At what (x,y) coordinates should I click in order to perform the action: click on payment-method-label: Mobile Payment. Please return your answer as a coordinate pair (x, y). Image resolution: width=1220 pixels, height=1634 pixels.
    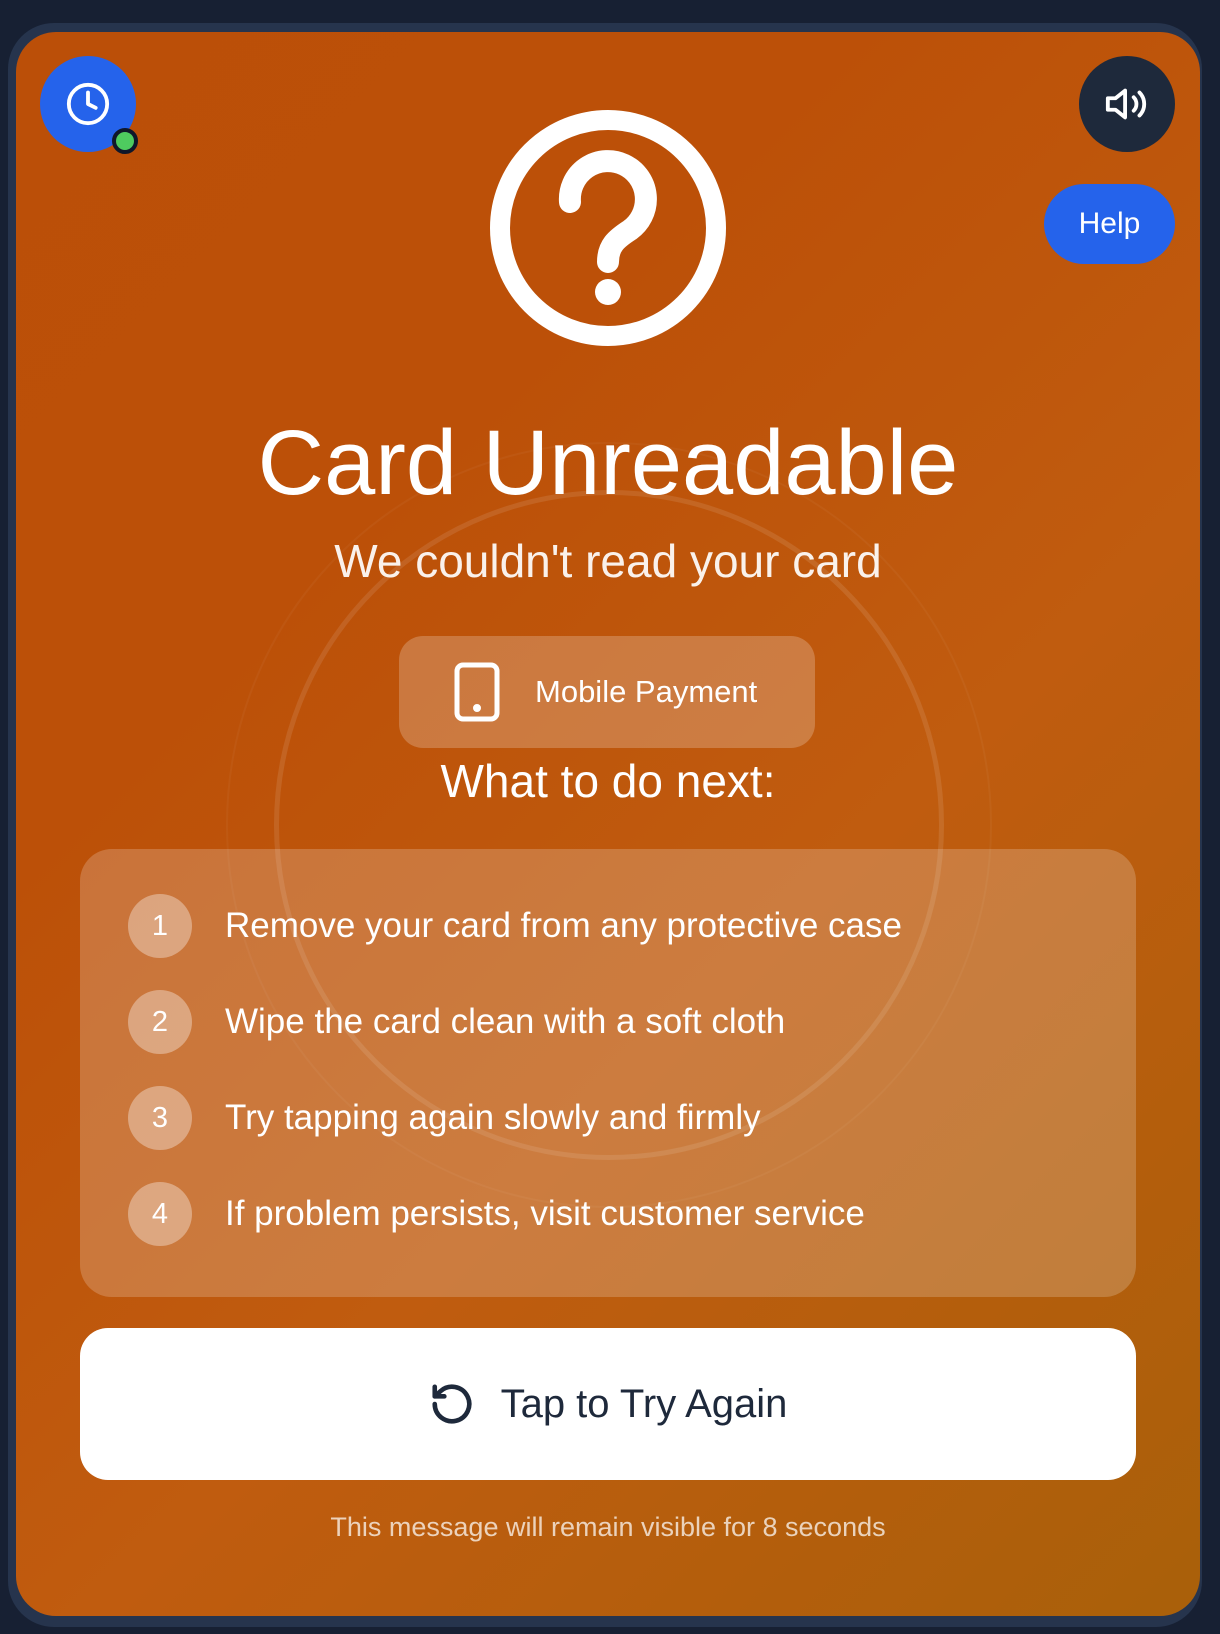
    Looking at the image, I should click on (646, 691).